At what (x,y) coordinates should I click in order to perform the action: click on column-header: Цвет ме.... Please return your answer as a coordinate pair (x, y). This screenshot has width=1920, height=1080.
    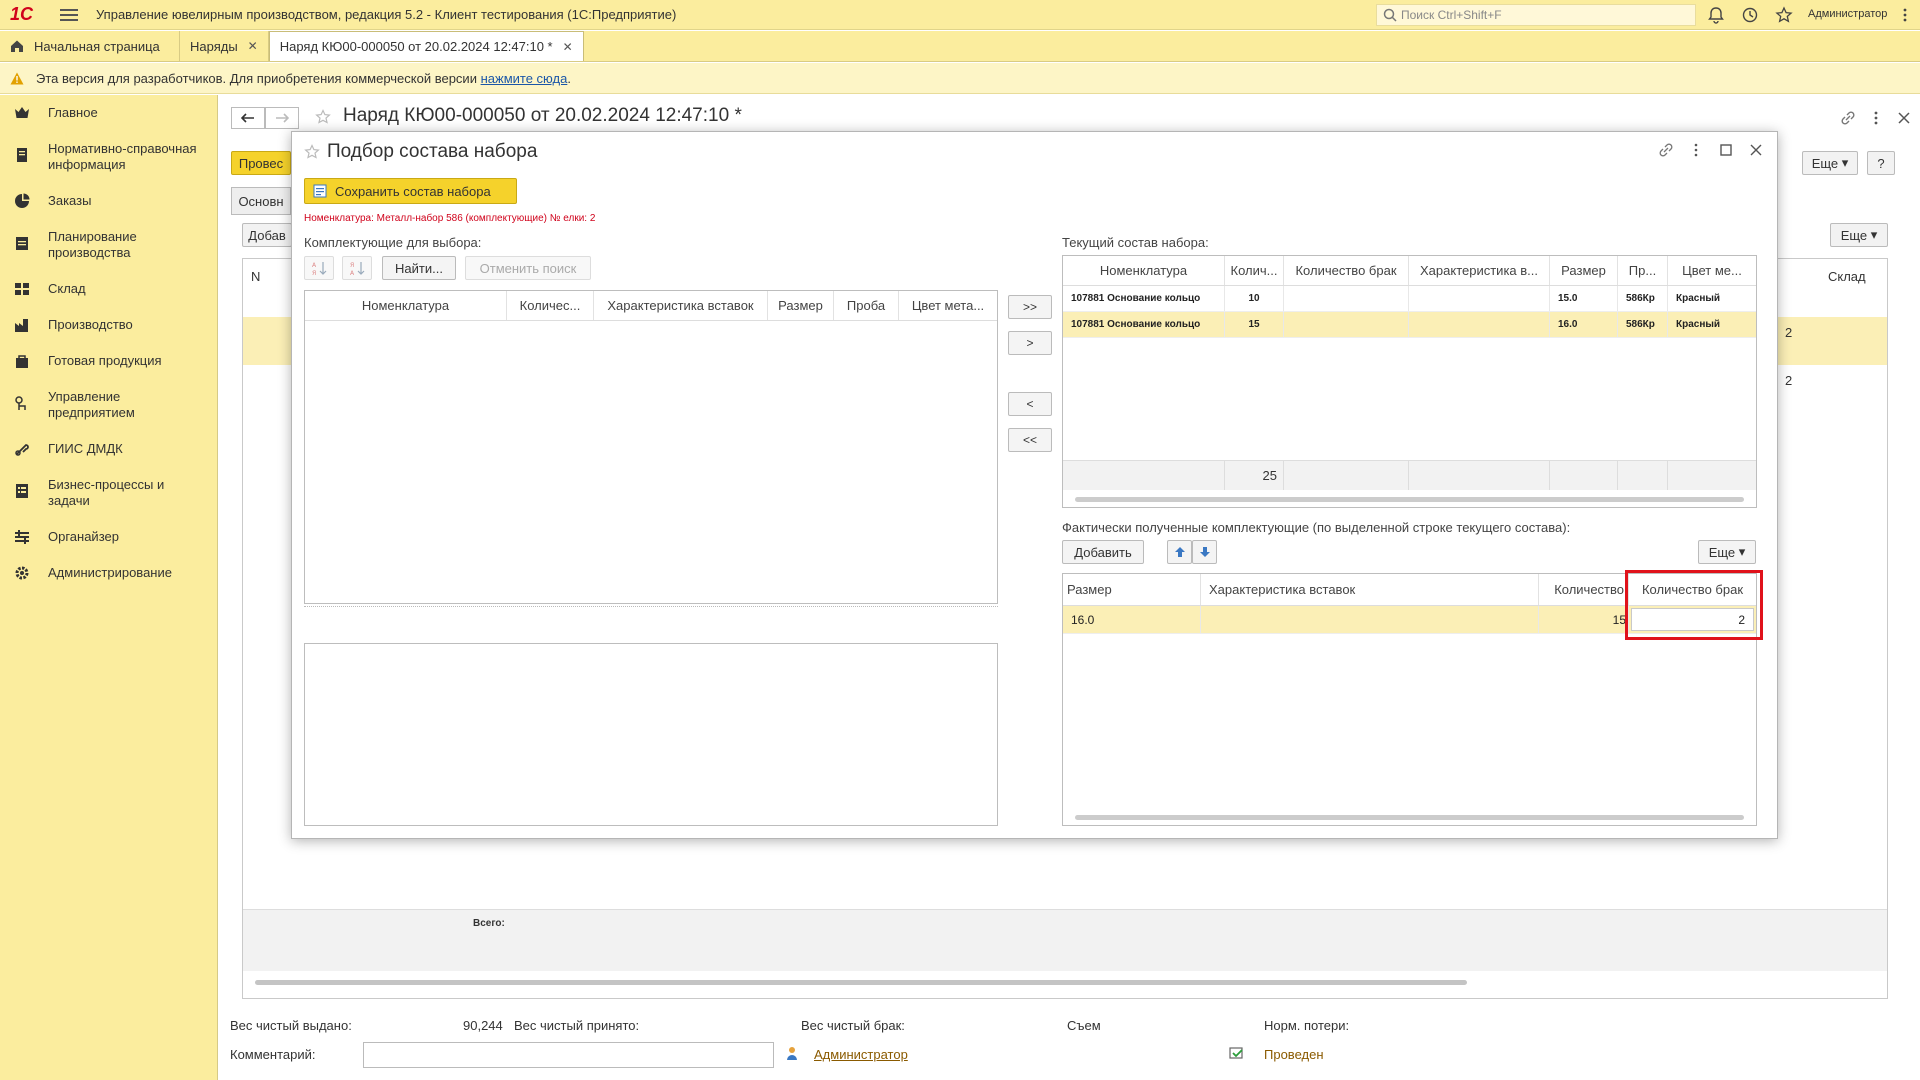
    Looking at the image, I should click on (1712, 270).